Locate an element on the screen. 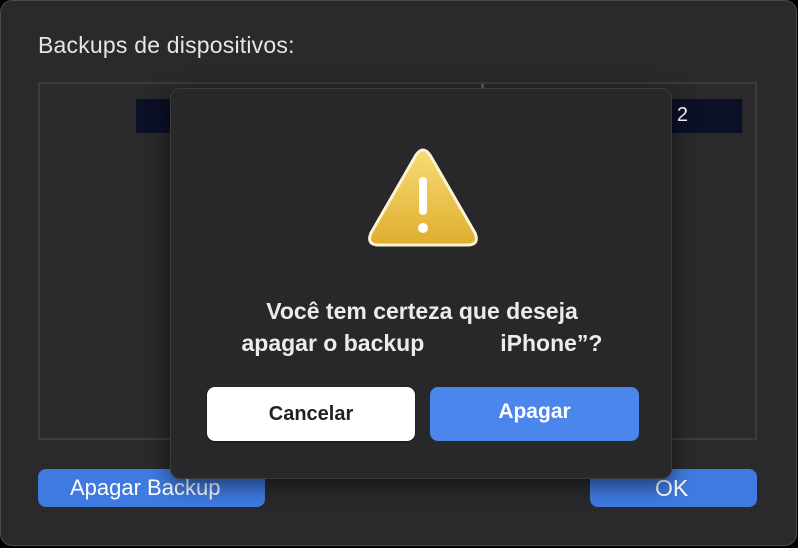  warning-icon is located at coordinates (423, 197).